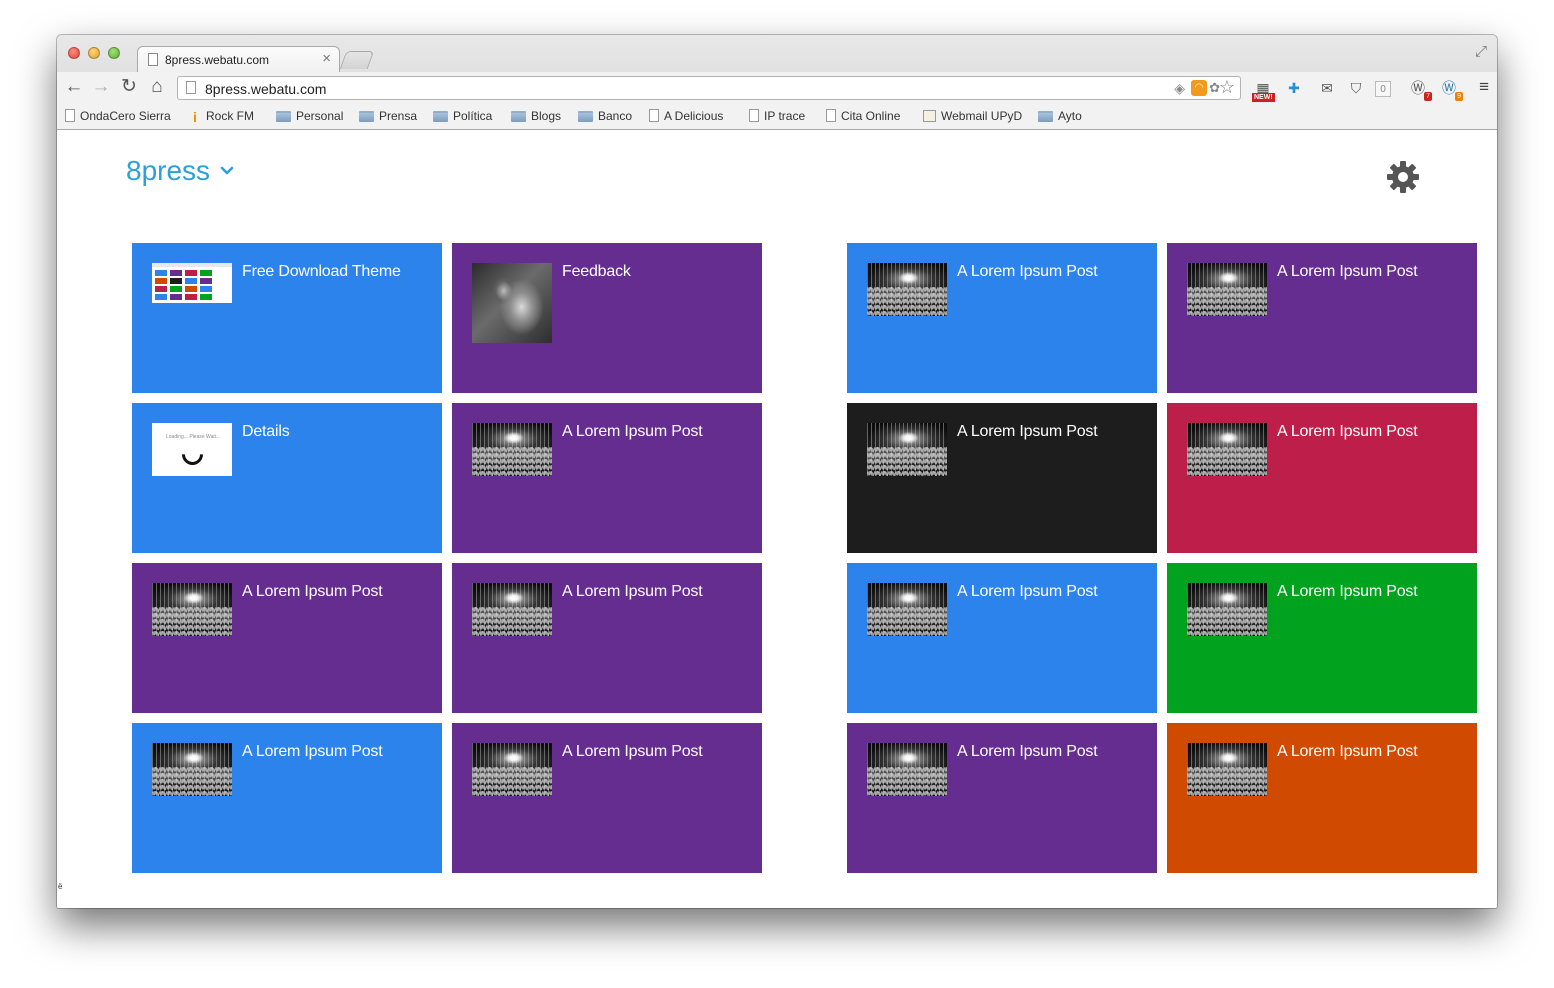 The width and height of the screenshot is (1554, 988). Describe the element at coordinates (101, 87) in the screenshot. I see `forward-button: →` at that location.